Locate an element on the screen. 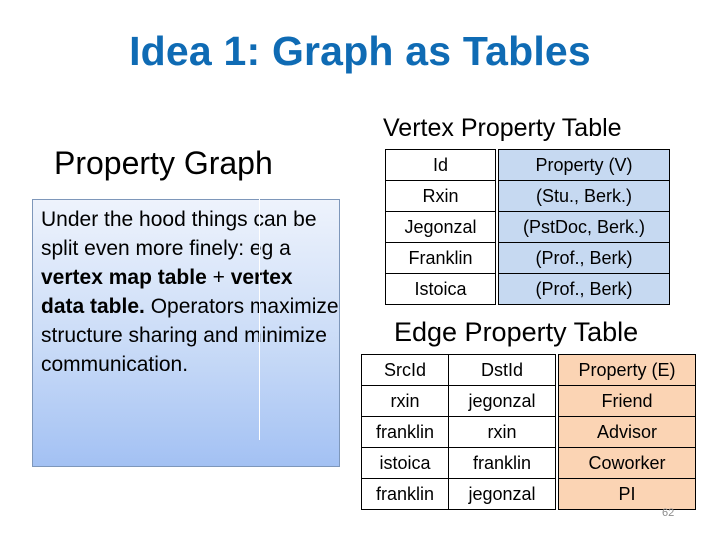 The height and width of the screenshot is (540, 720). table-row: Jegonzal (PstDoc, Berk.) is located at coordinates (527, 227).